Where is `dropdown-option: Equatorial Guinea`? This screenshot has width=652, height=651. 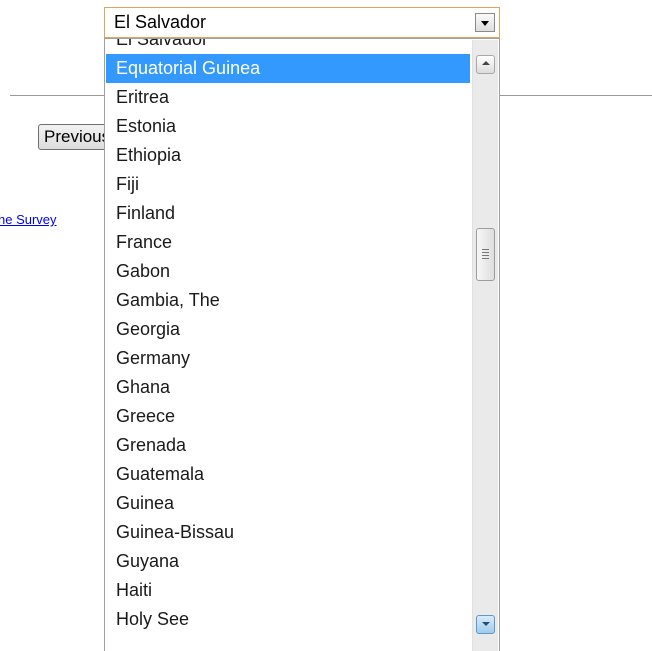 dropdown-option: Equatorial Guinea is located at coordinates (288, 68).